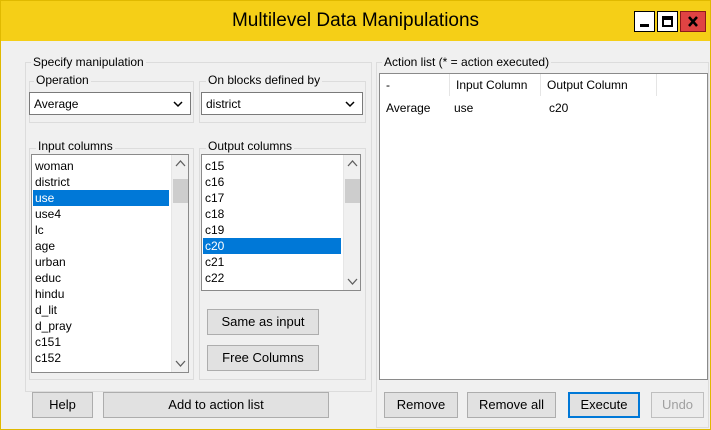  I want to click on output-columns-scrollbar, so click(351, 222).